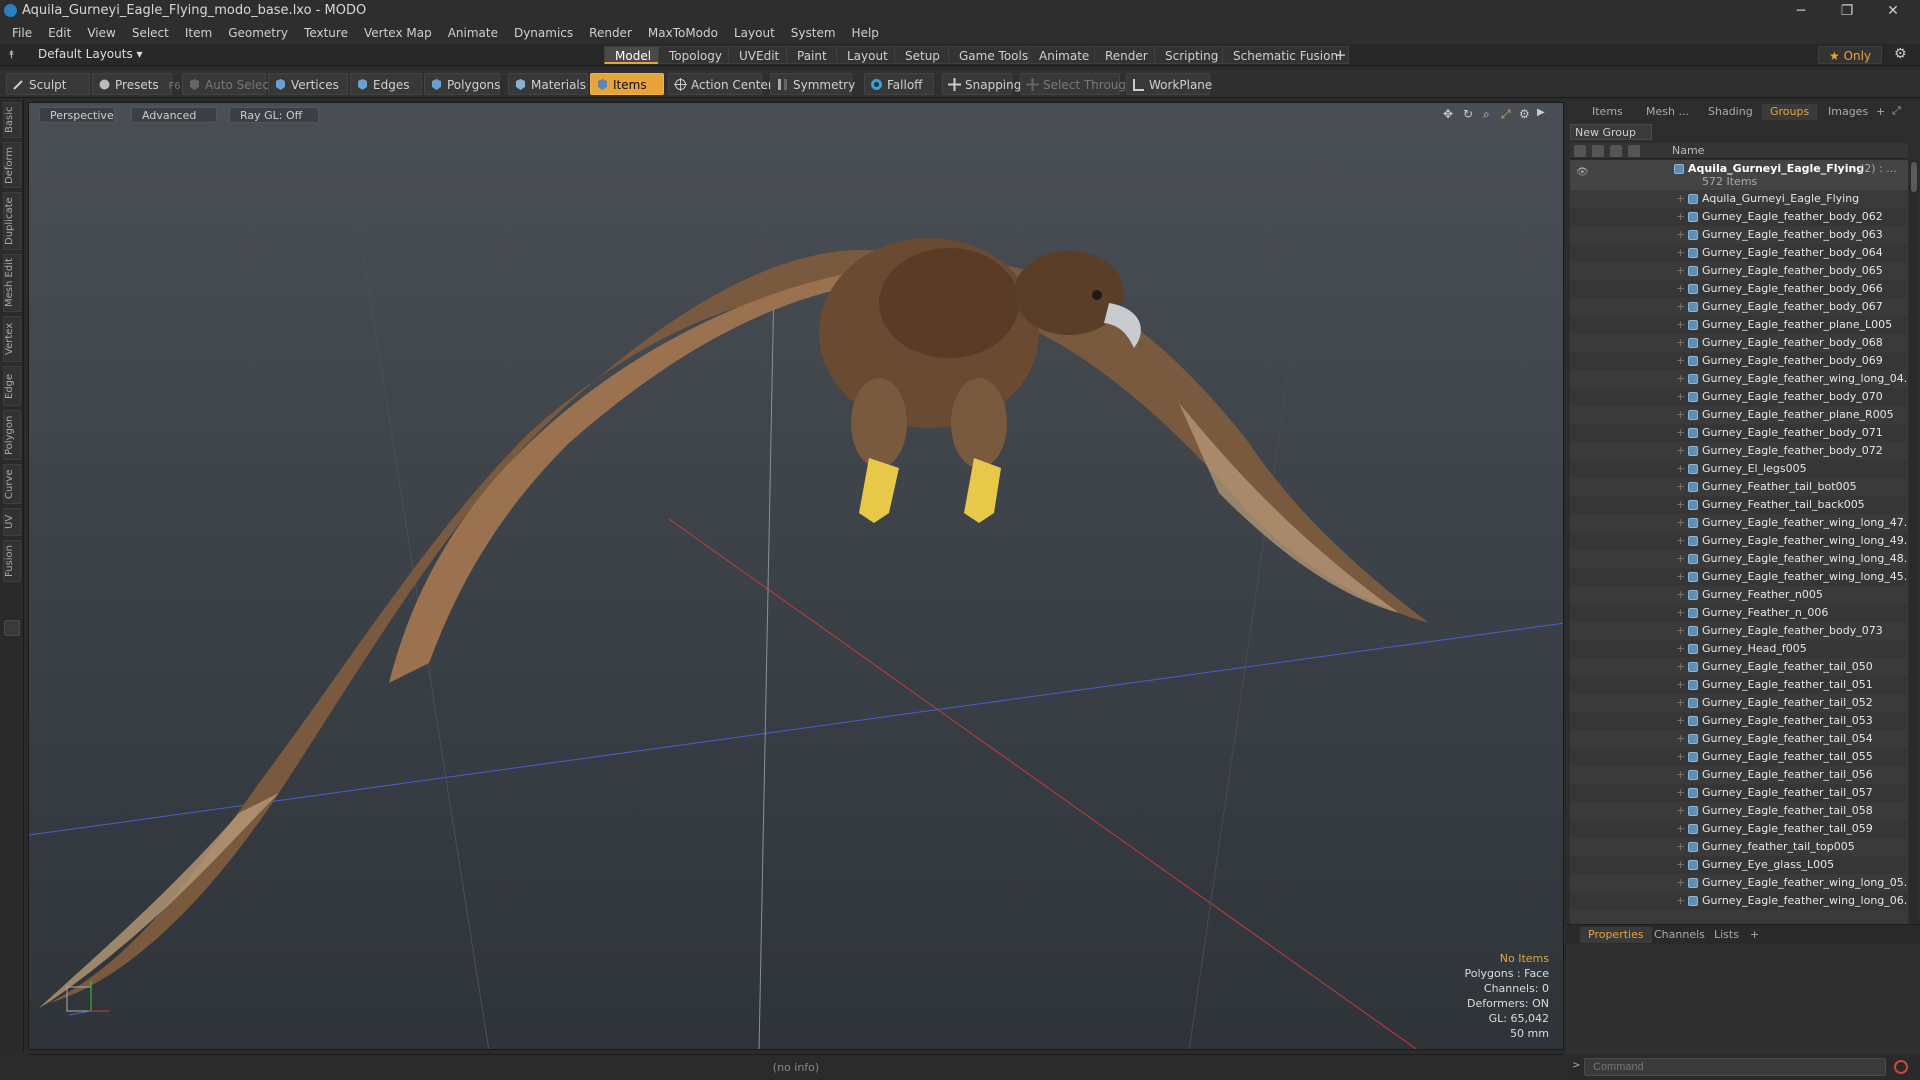 This screenshot has height=1080, width=1920. I want to click on snapping-button: Snapping, so click(981, 84).